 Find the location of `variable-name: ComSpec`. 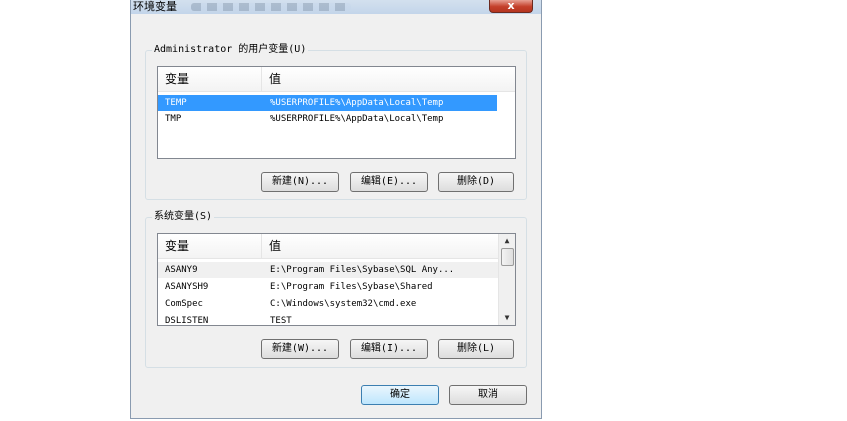

variable-name: ComSpec is located at coordinates (184, 304).